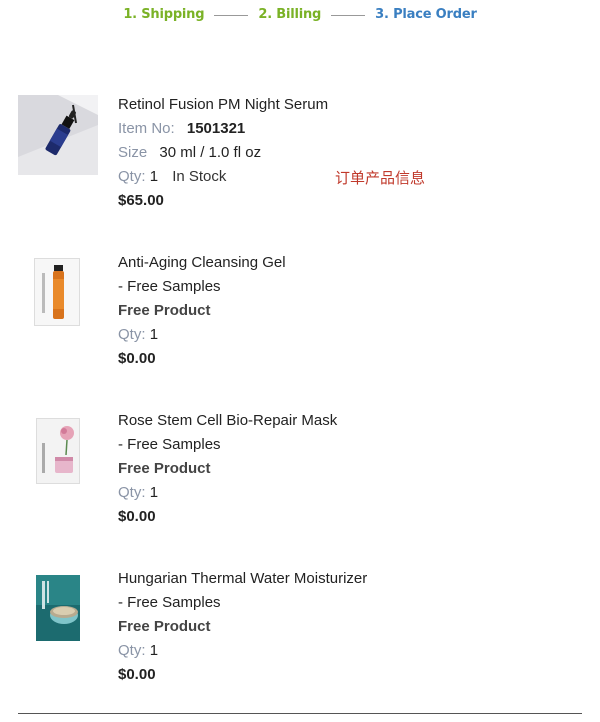 This screenshot has height=722, width=600. What do you see at coordinates (289, 14) in the screenshot?
I see `step-billing: 2. Billing` at bounding box center [289, 14].